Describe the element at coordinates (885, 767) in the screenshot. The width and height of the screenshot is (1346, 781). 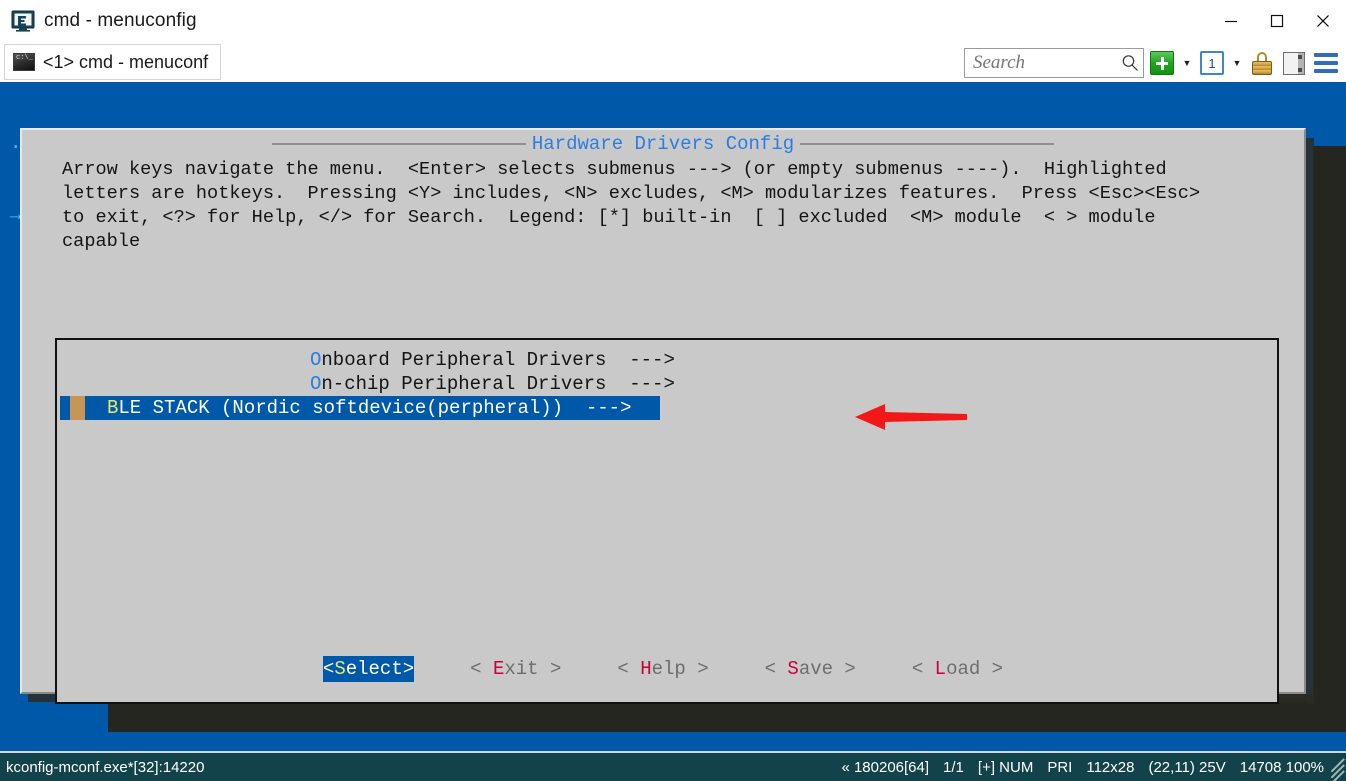
I see `status-item-0: « 180206[64]` at that location.